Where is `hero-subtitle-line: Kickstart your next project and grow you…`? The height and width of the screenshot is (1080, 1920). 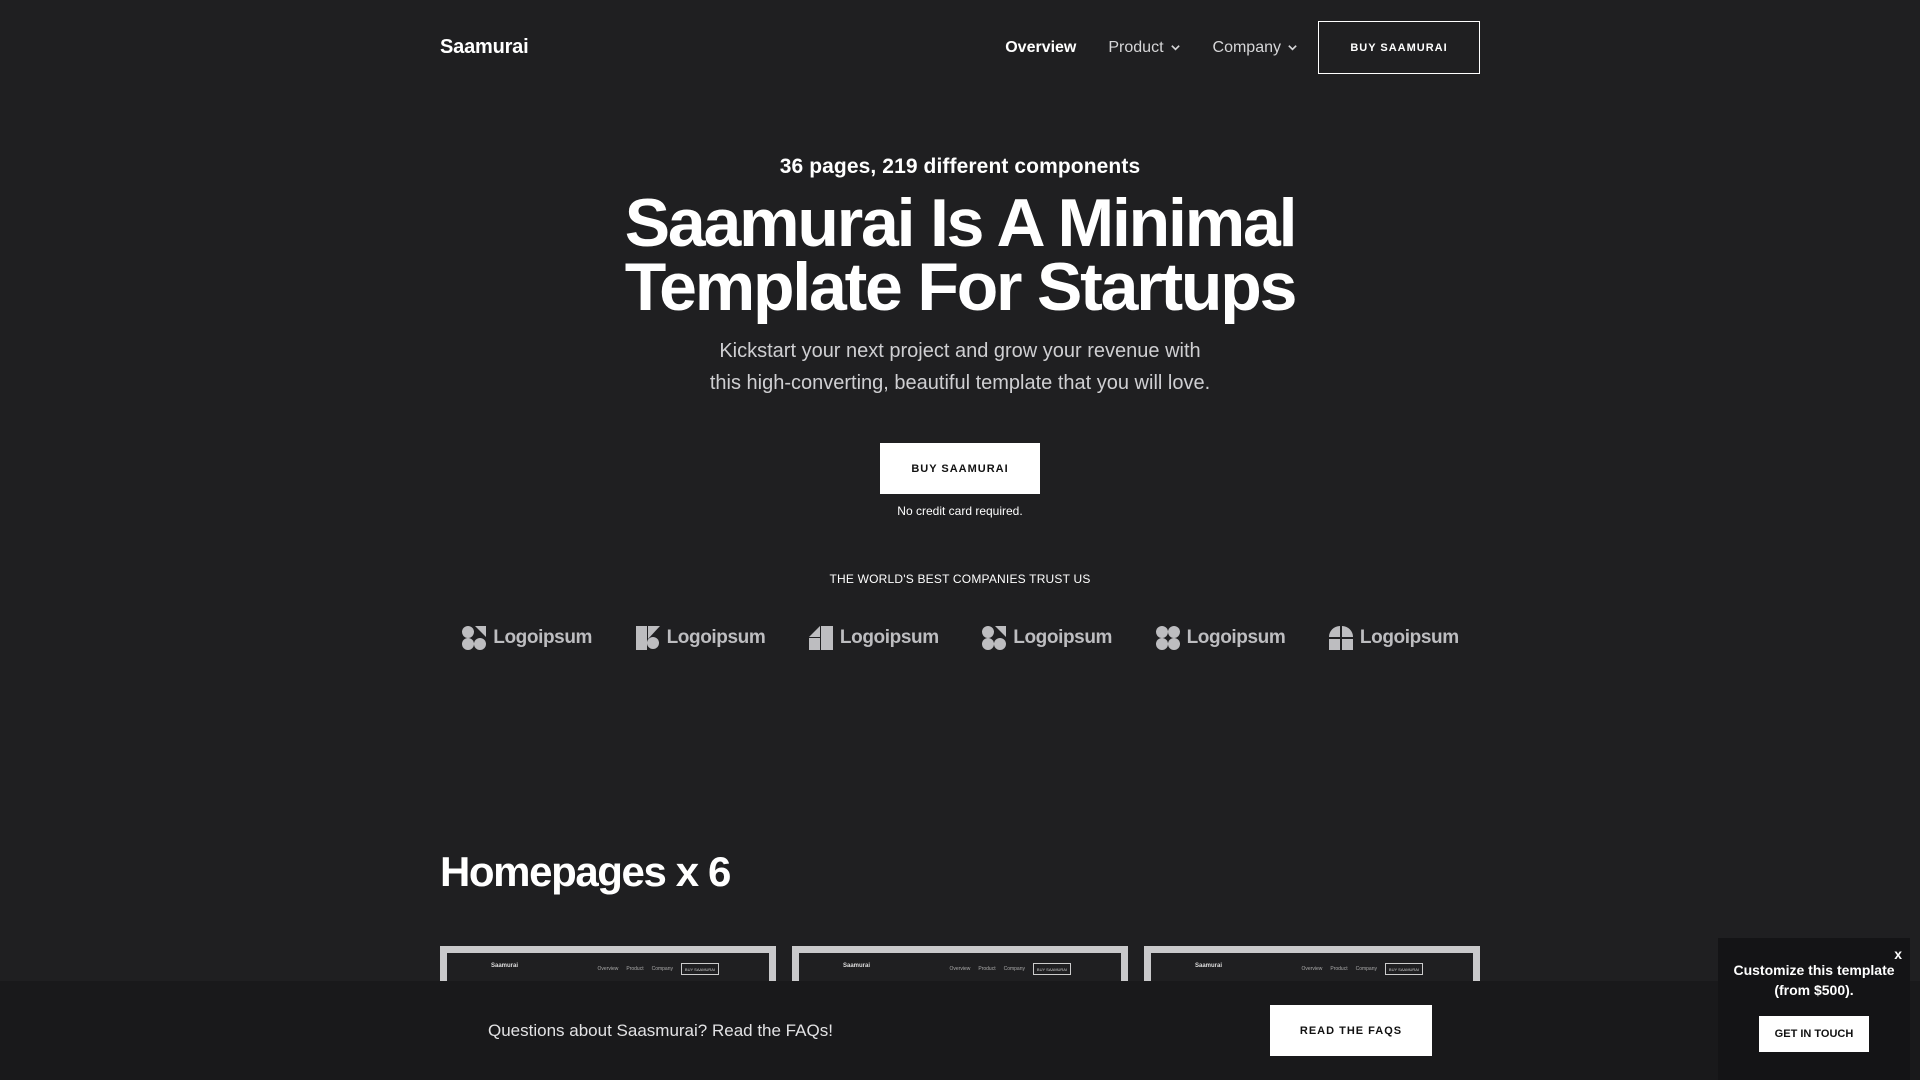 hero-subtitle-line: Kickstart your next project and grow you… is located at coordinates (960, 351).